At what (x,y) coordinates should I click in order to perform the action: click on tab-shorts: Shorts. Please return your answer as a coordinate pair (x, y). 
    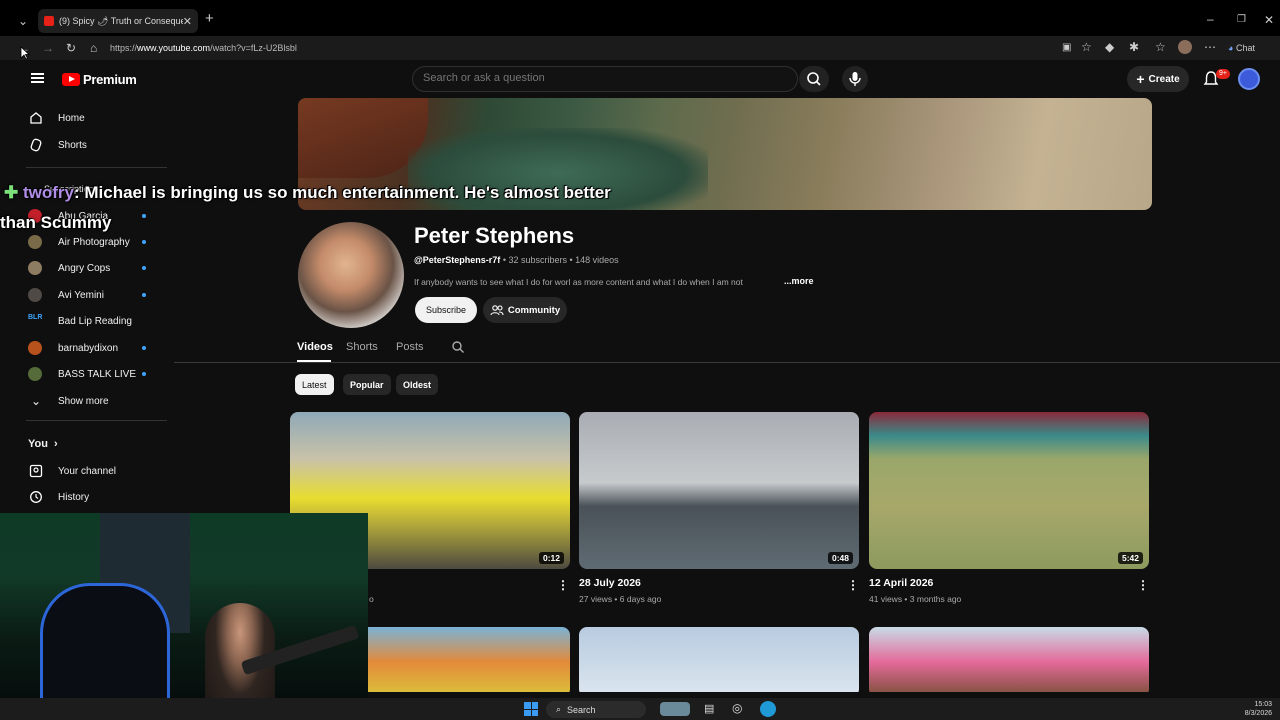
    Looking at the image, I should click on (362, 347).